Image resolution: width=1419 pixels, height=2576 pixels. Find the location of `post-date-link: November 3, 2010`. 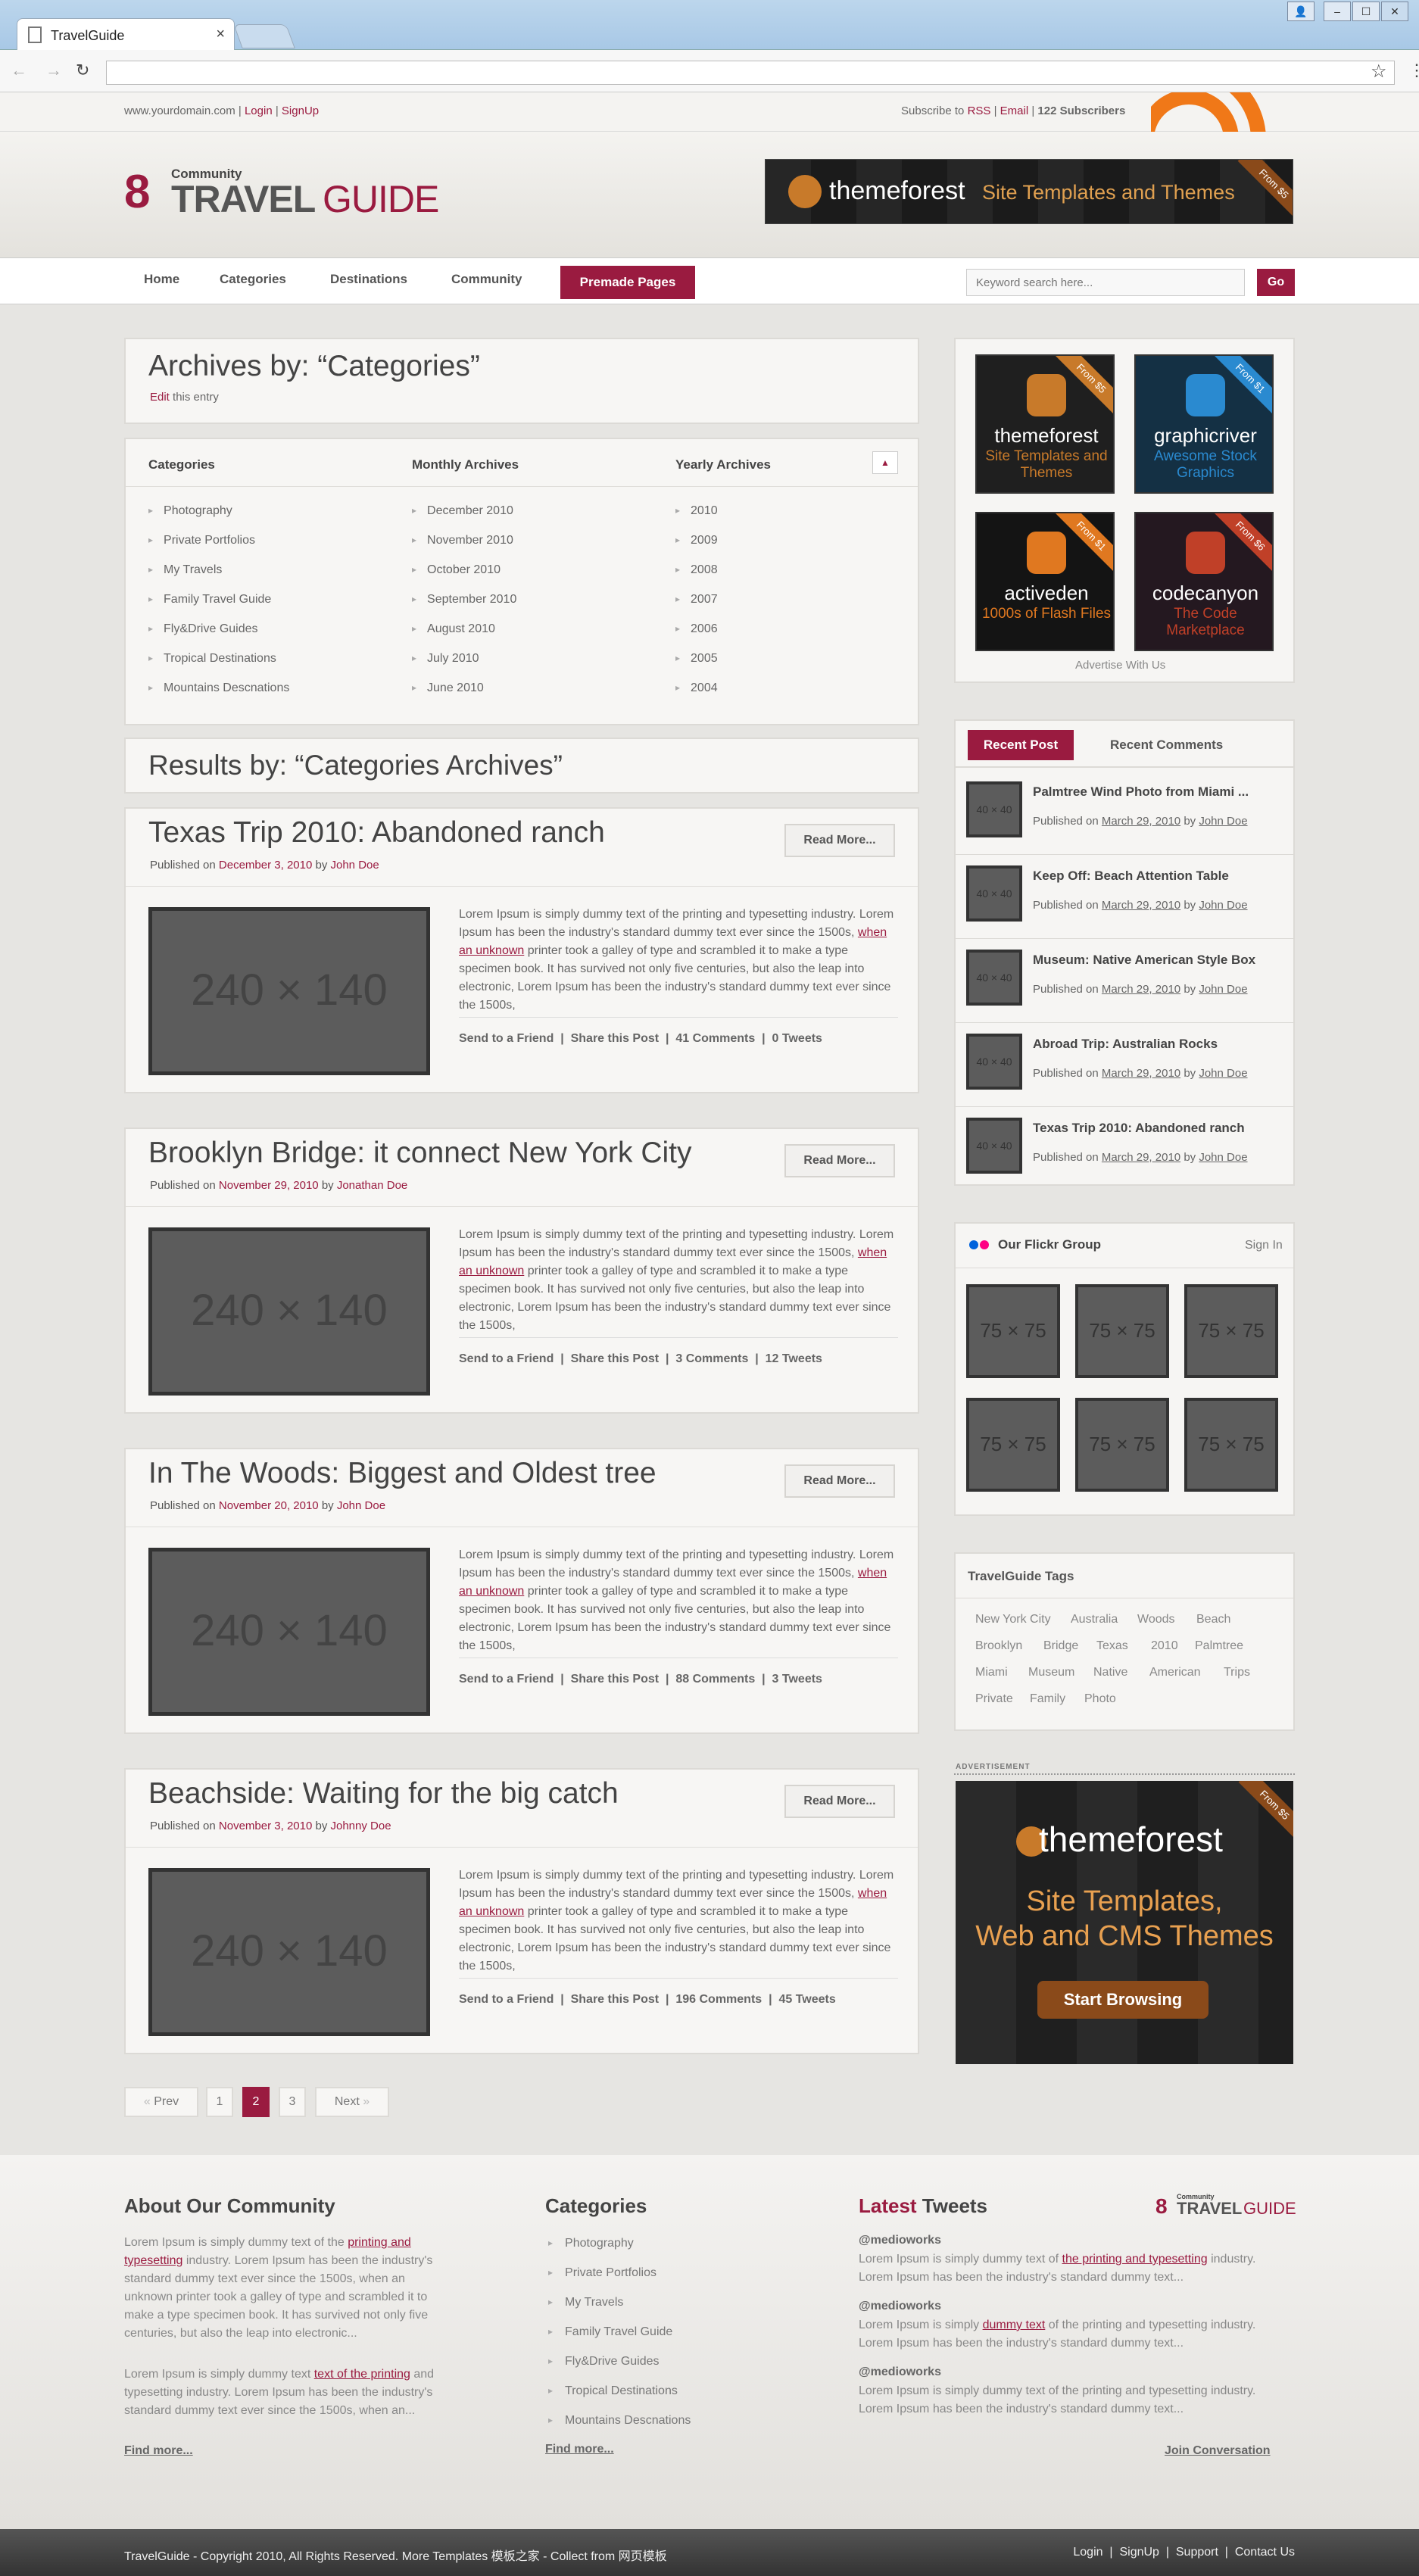

post-date-link: November 3, 2010 is located at coordinates (265, 1826).